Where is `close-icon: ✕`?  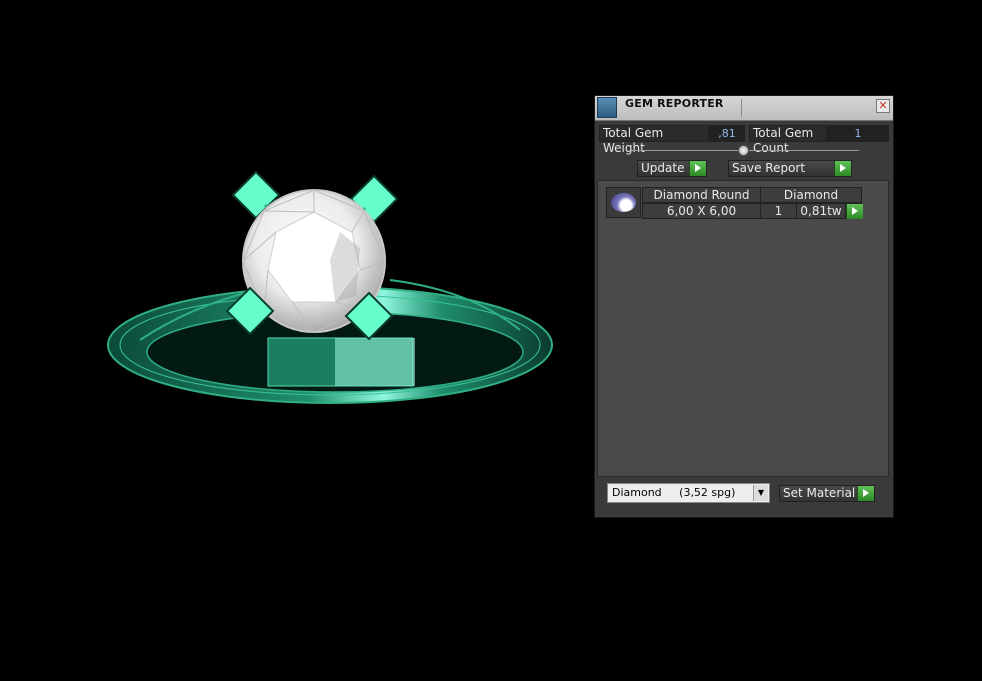
close-icon: ✕ is located at coordinates (883, 106).